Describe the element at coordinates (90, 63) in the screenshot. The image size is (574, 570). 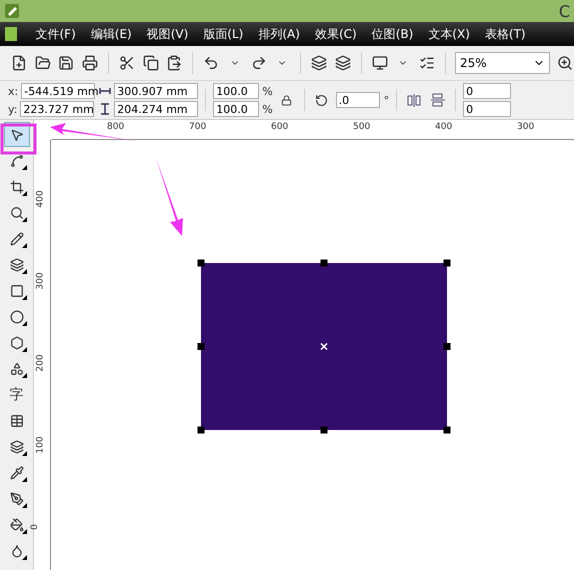
I see `print-icon` at that location.